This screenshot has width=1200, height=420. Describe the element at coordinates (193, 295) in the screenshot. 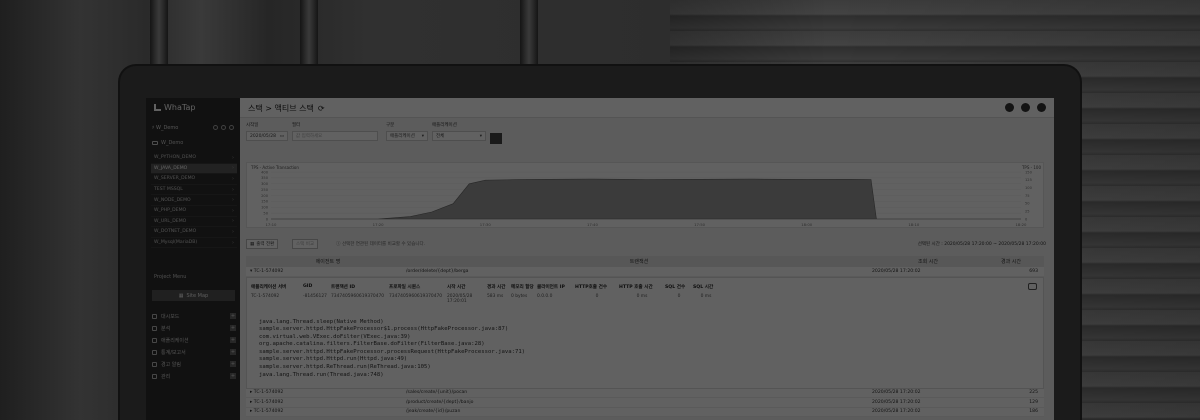

I see `sitemap-button: ▦ Site Map` at that location.